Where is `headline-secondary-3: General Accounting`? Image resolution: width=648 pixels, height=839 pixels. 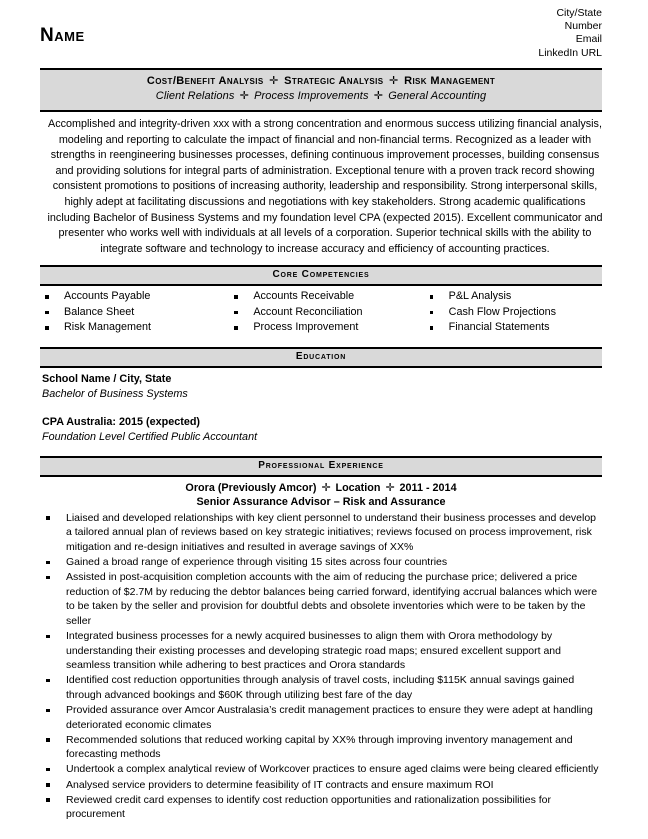
headline-secondary-3: General Accounting is located at coordinates (437, 96).